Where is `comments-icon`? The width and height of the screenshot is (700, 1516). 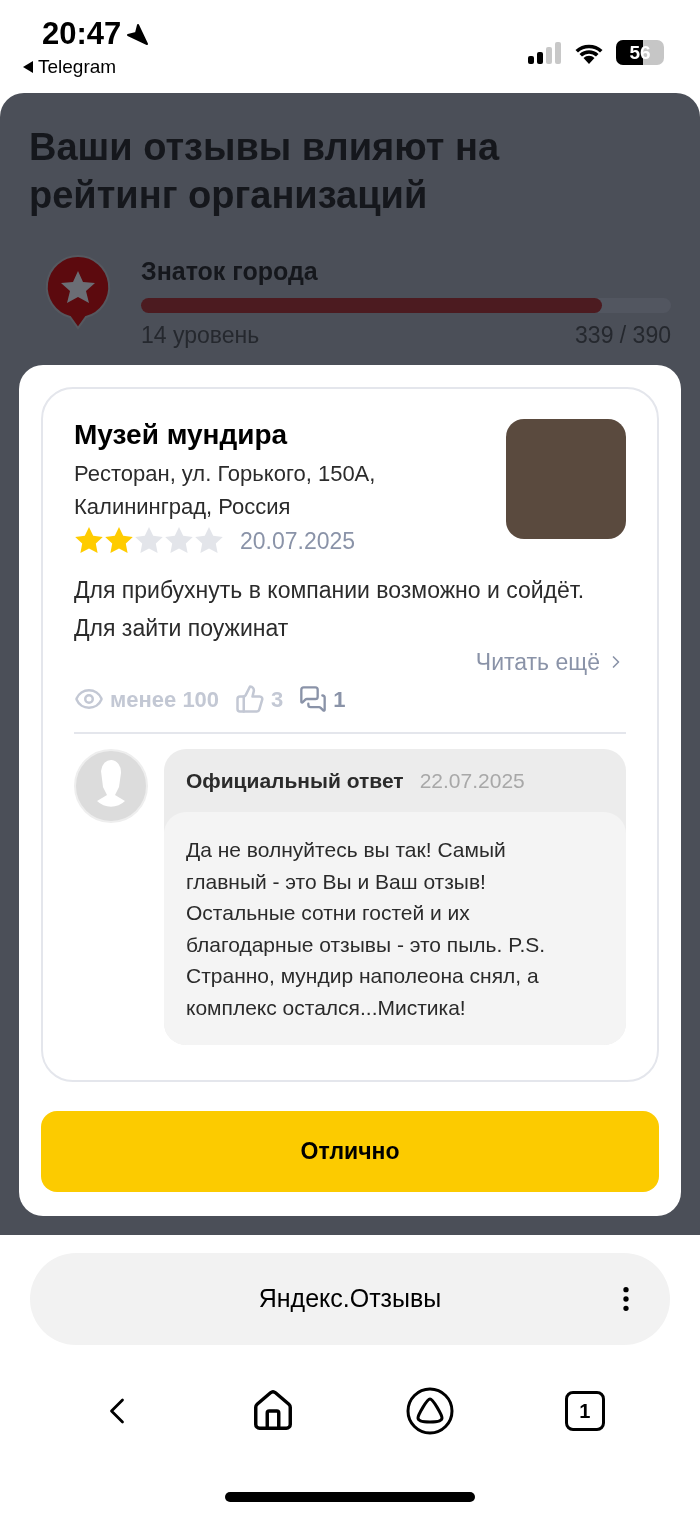 comments-icon is located at coordinates (313, 699).